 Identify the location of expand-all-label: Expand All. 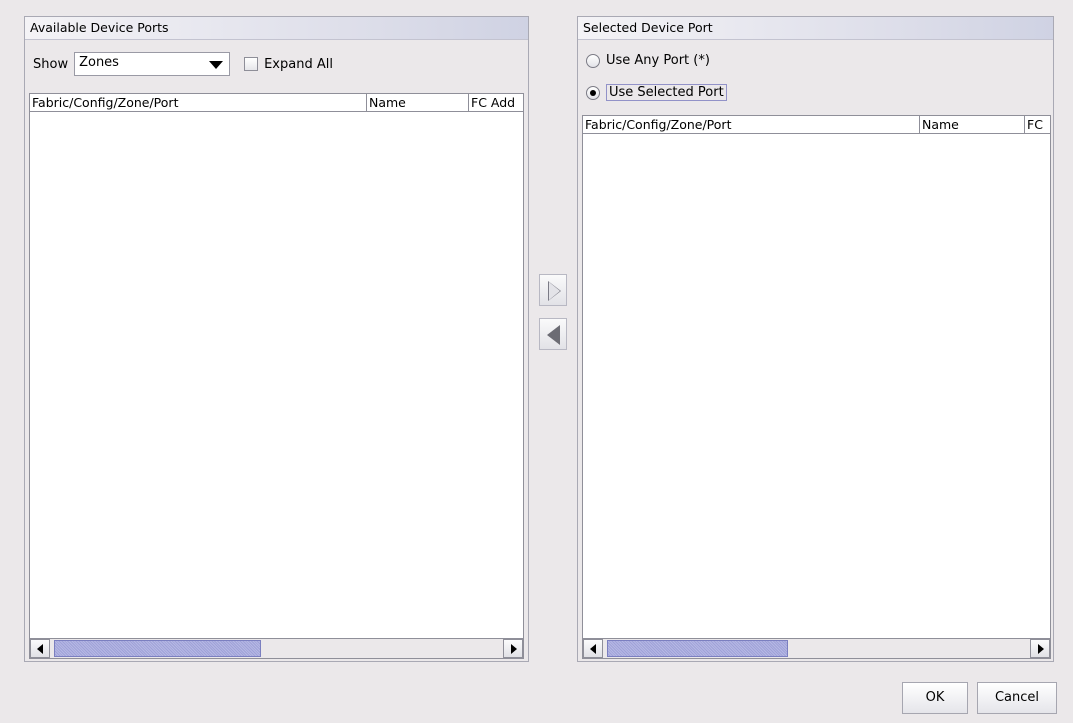
(298, 64).